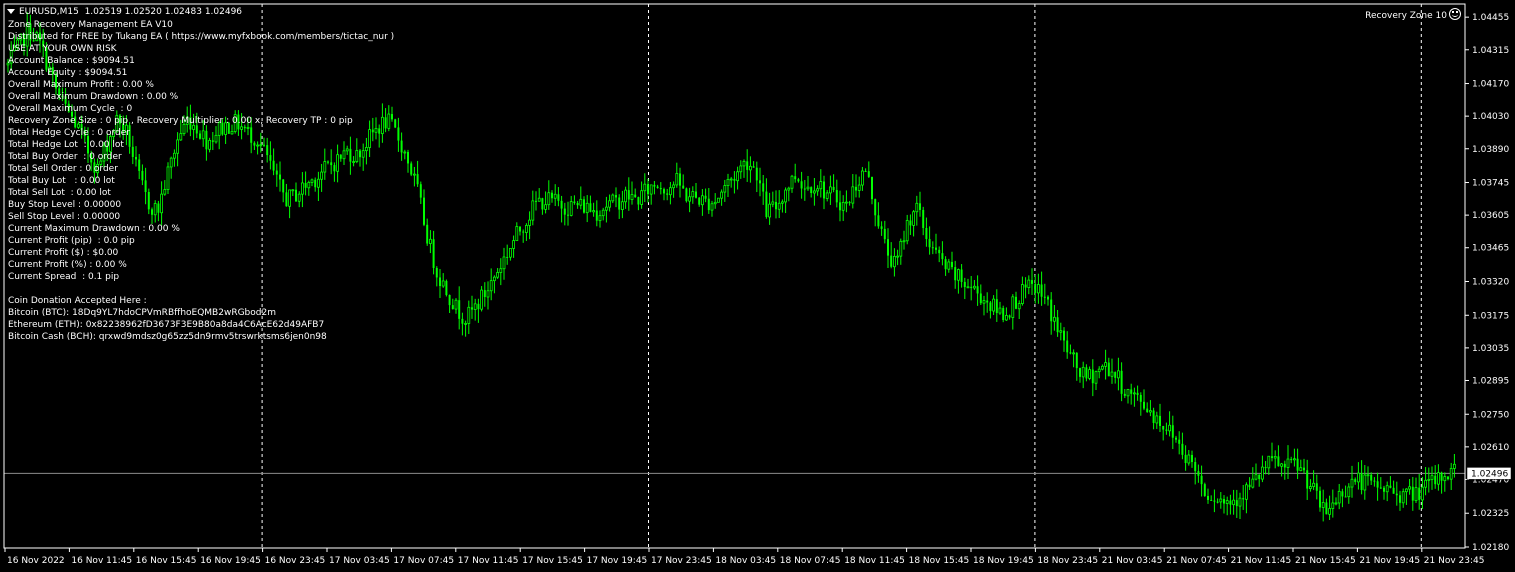 The width and height of the screenshot is (1515, 572). What do you see at coordinates (1455, 14) in the screenshot?
I see `smile-icon` at bounding box center [1455, 14].